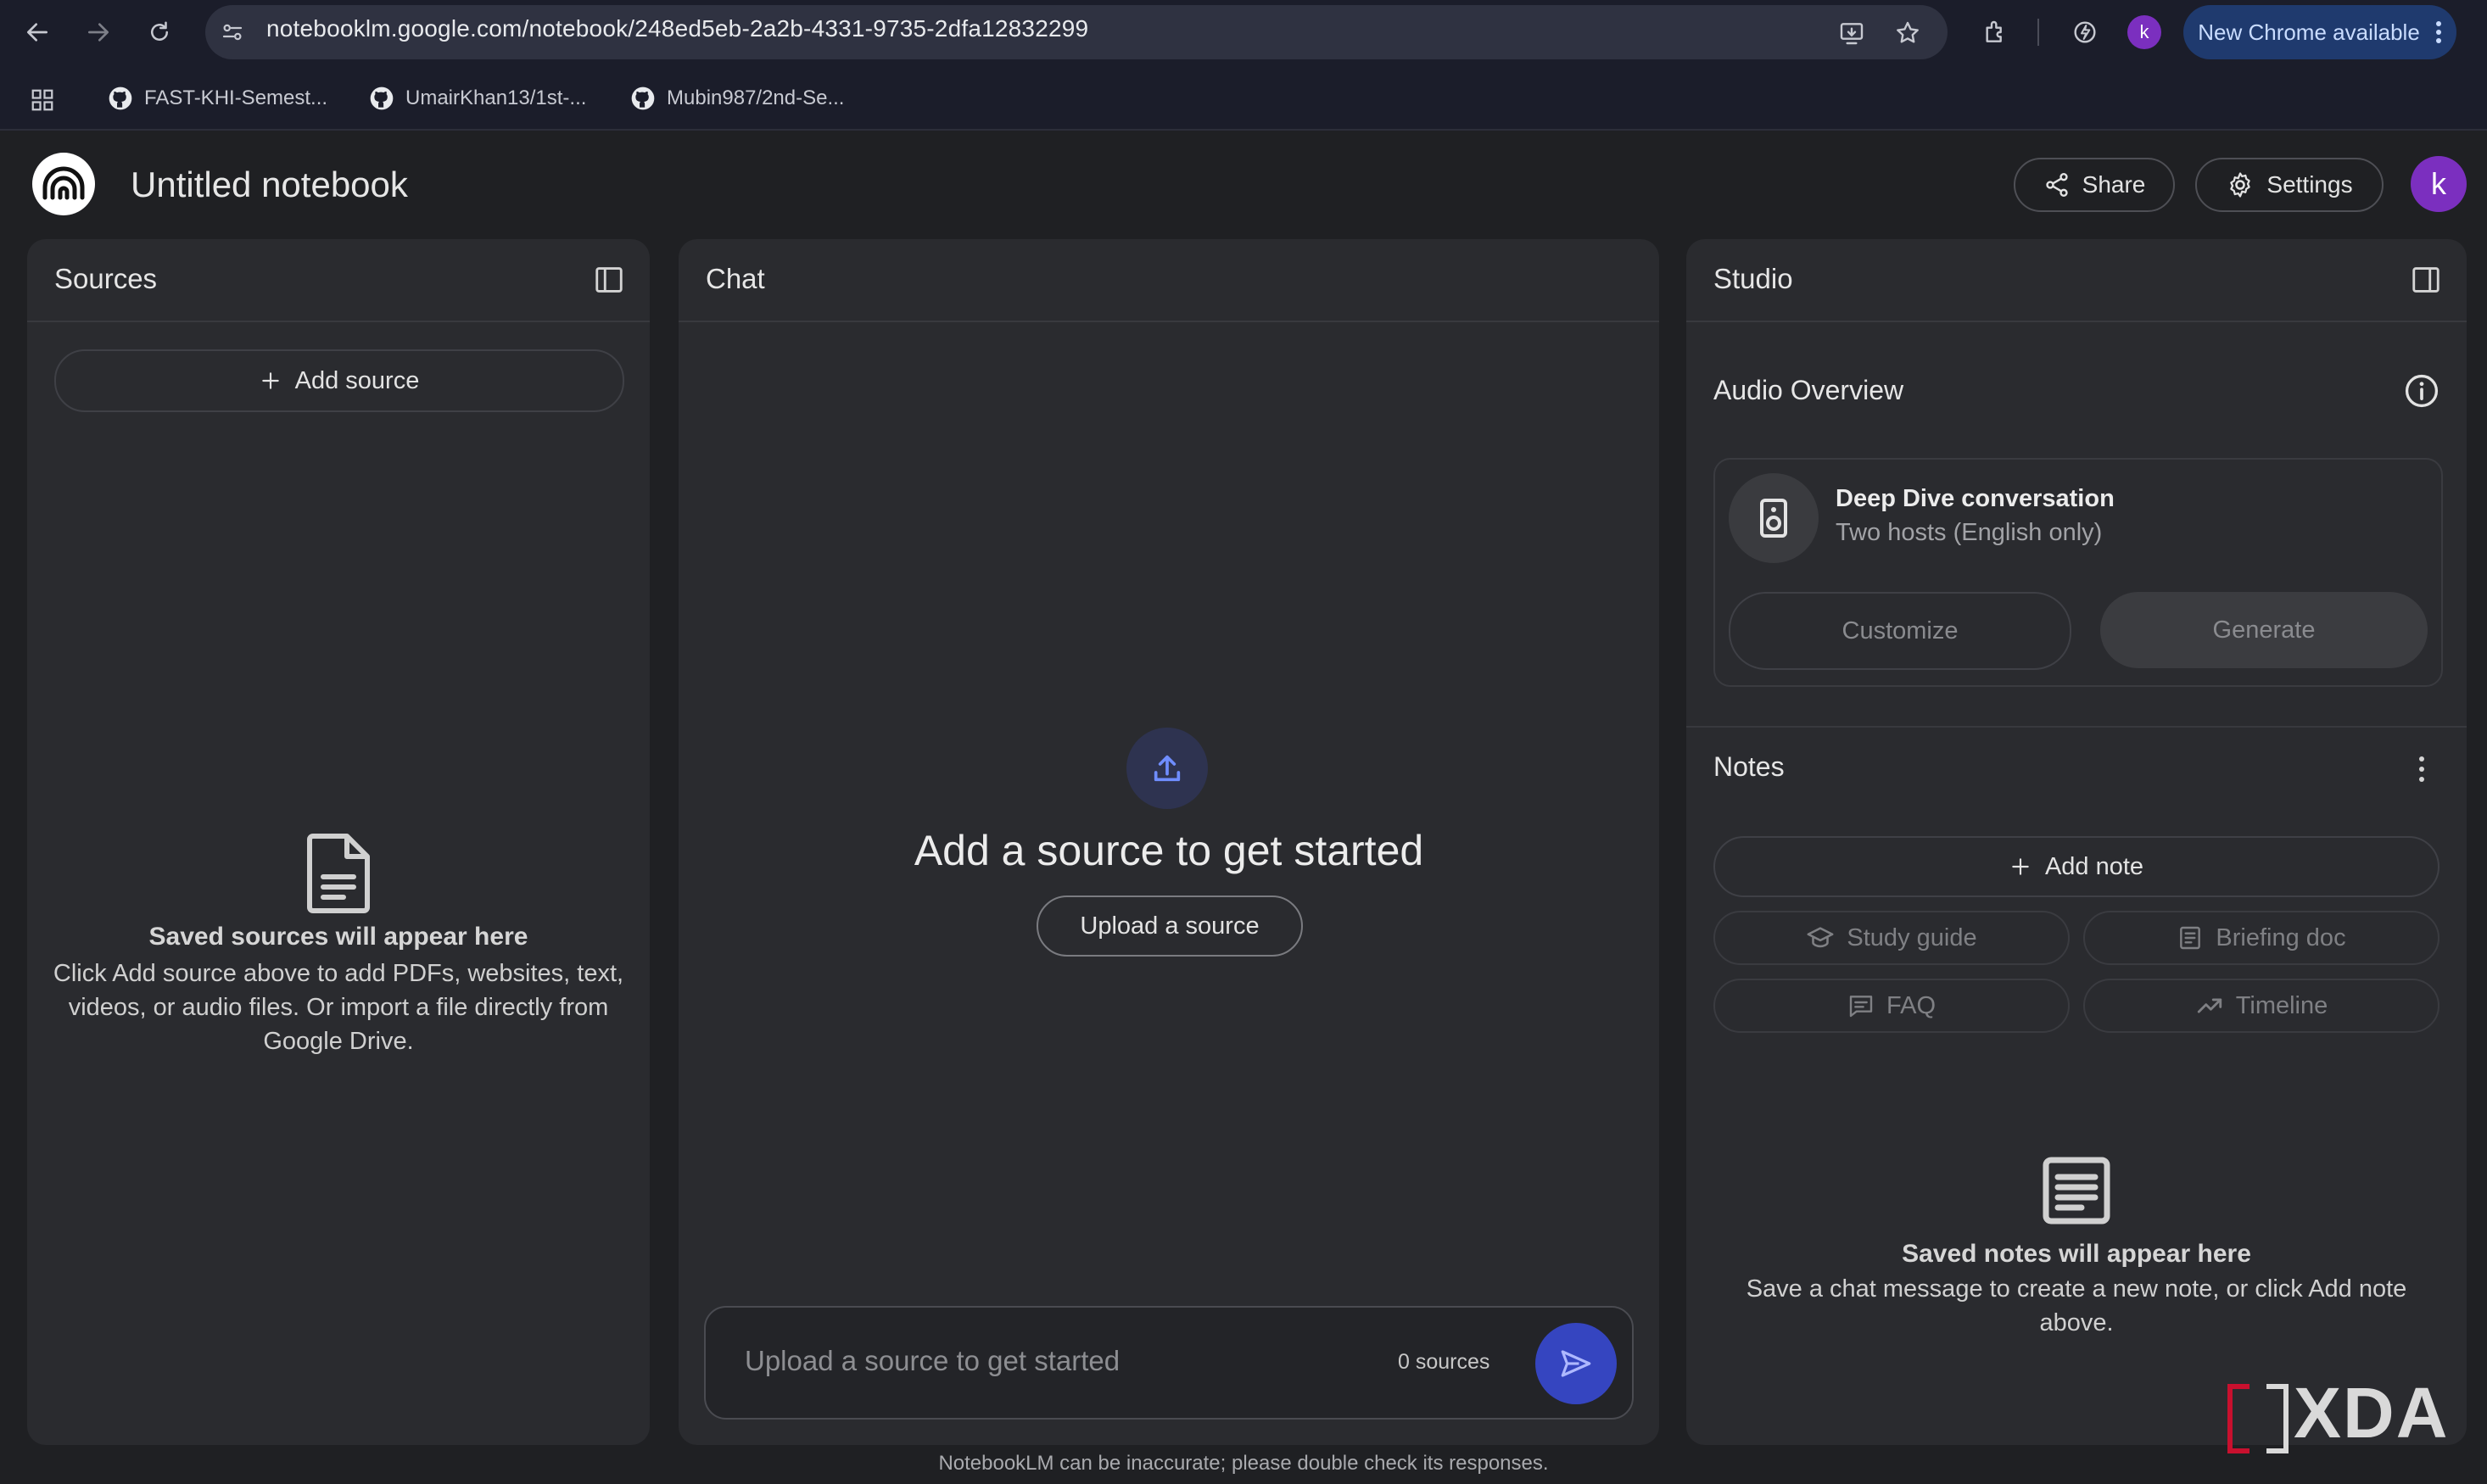 This screenshot has width=2487, height=1484. Describe the element at coordinates (1912, 937) in the screenshot. I see `study-guide-label: Study guide` at that location.